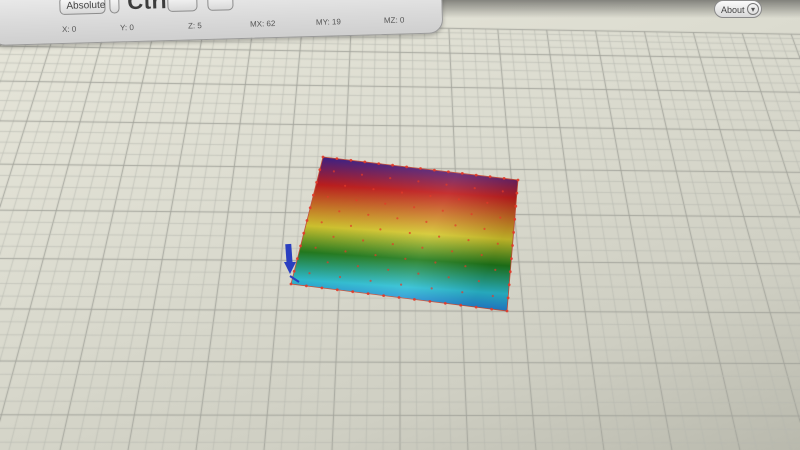 The width and height of the screenshot is (800, 450). Describe the element at coordinates (194, 26) in the screenshot. I see `z-readout: Z: 5` at that location.